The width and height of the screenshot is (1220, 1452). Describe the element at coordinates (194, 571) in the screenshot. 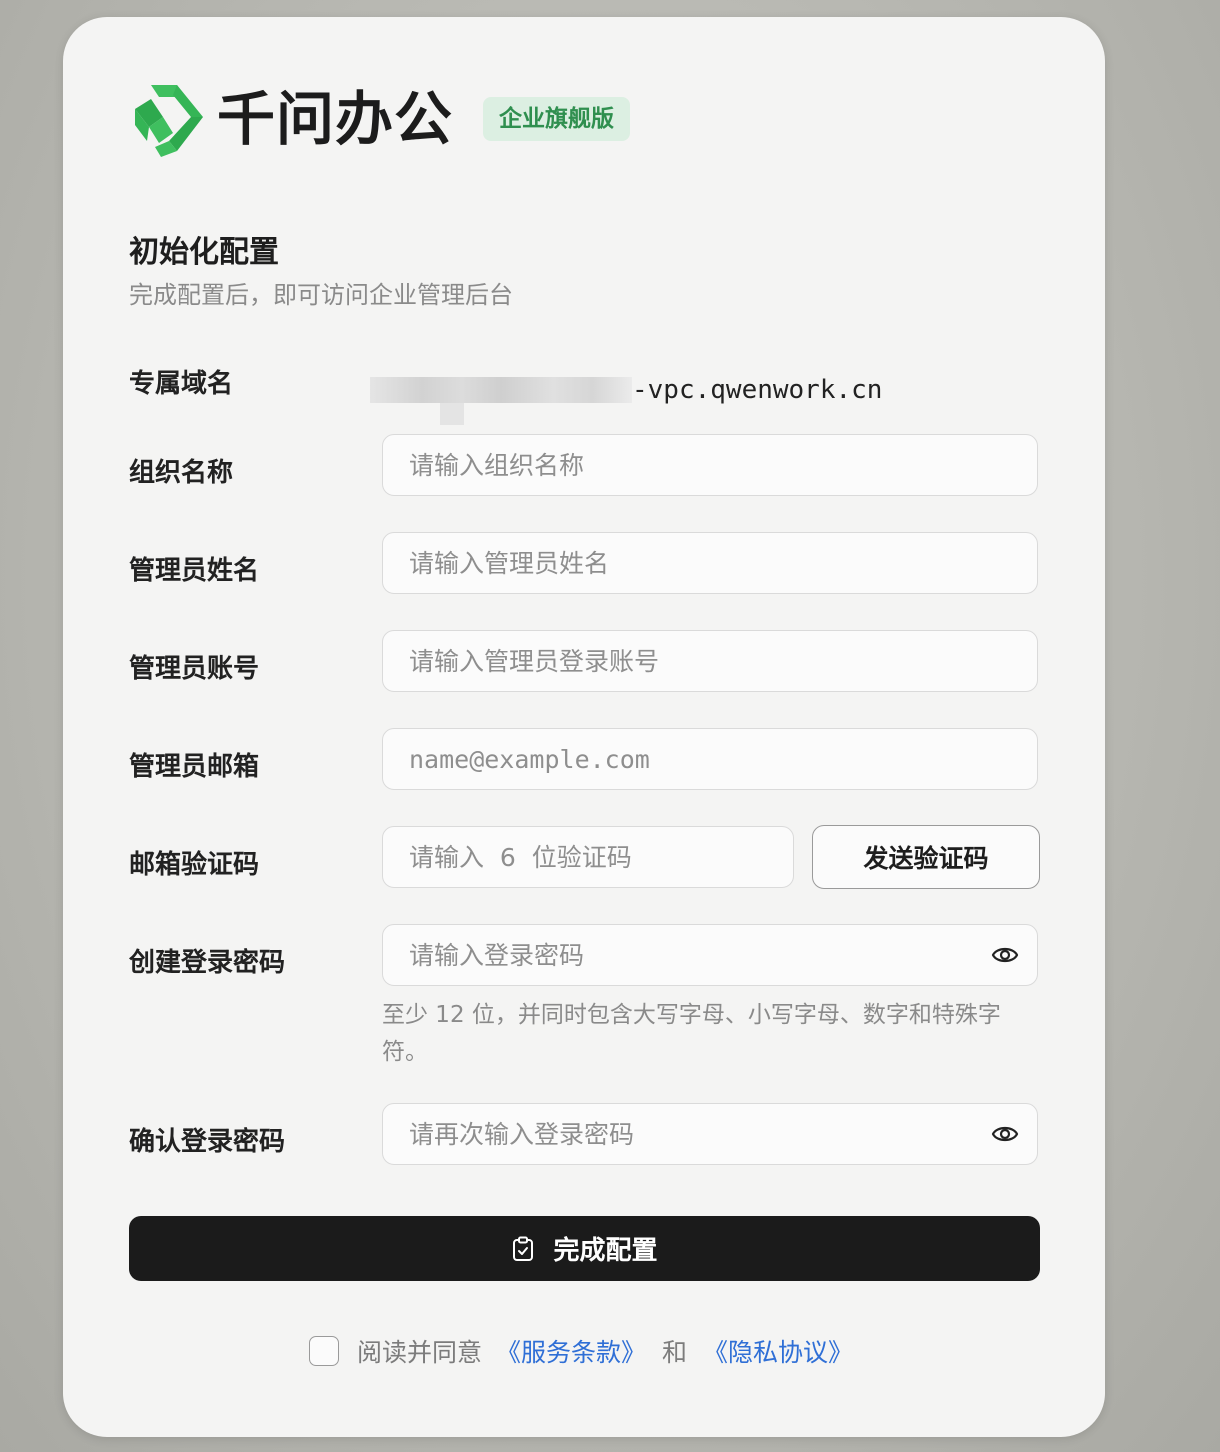

I see `admin-name-label: 管理员姓名` at that location.